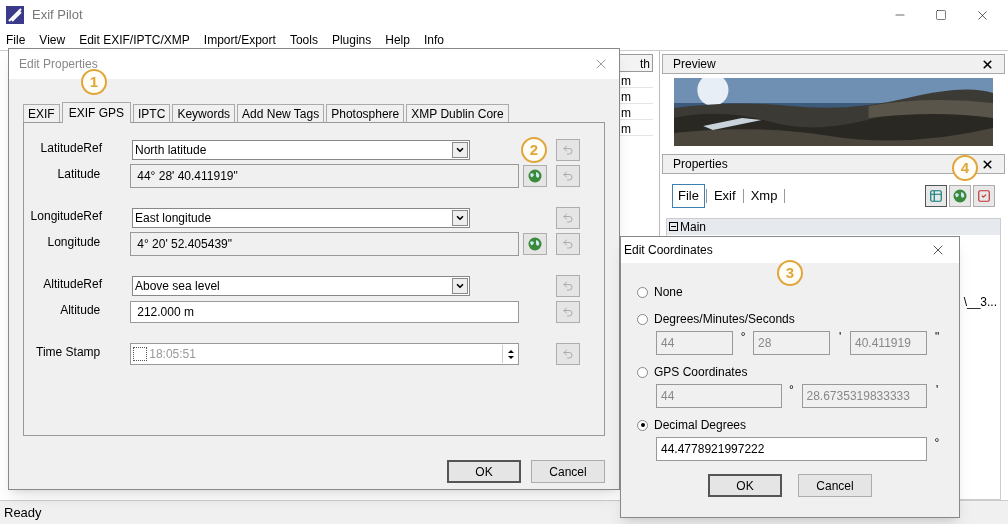  What do you see at coordinates (70, 148) in the screenshot?
I see `field-label: LatitudeRef` at bounding box center [70, 148].